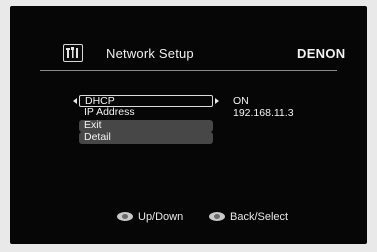 Image resolution: width=377 pixels, height=252 pixels. What do you see at coordinates (93, 125) in the screenshot?
I see `exit-button-label: Exit` at bounding box center [93, 125].